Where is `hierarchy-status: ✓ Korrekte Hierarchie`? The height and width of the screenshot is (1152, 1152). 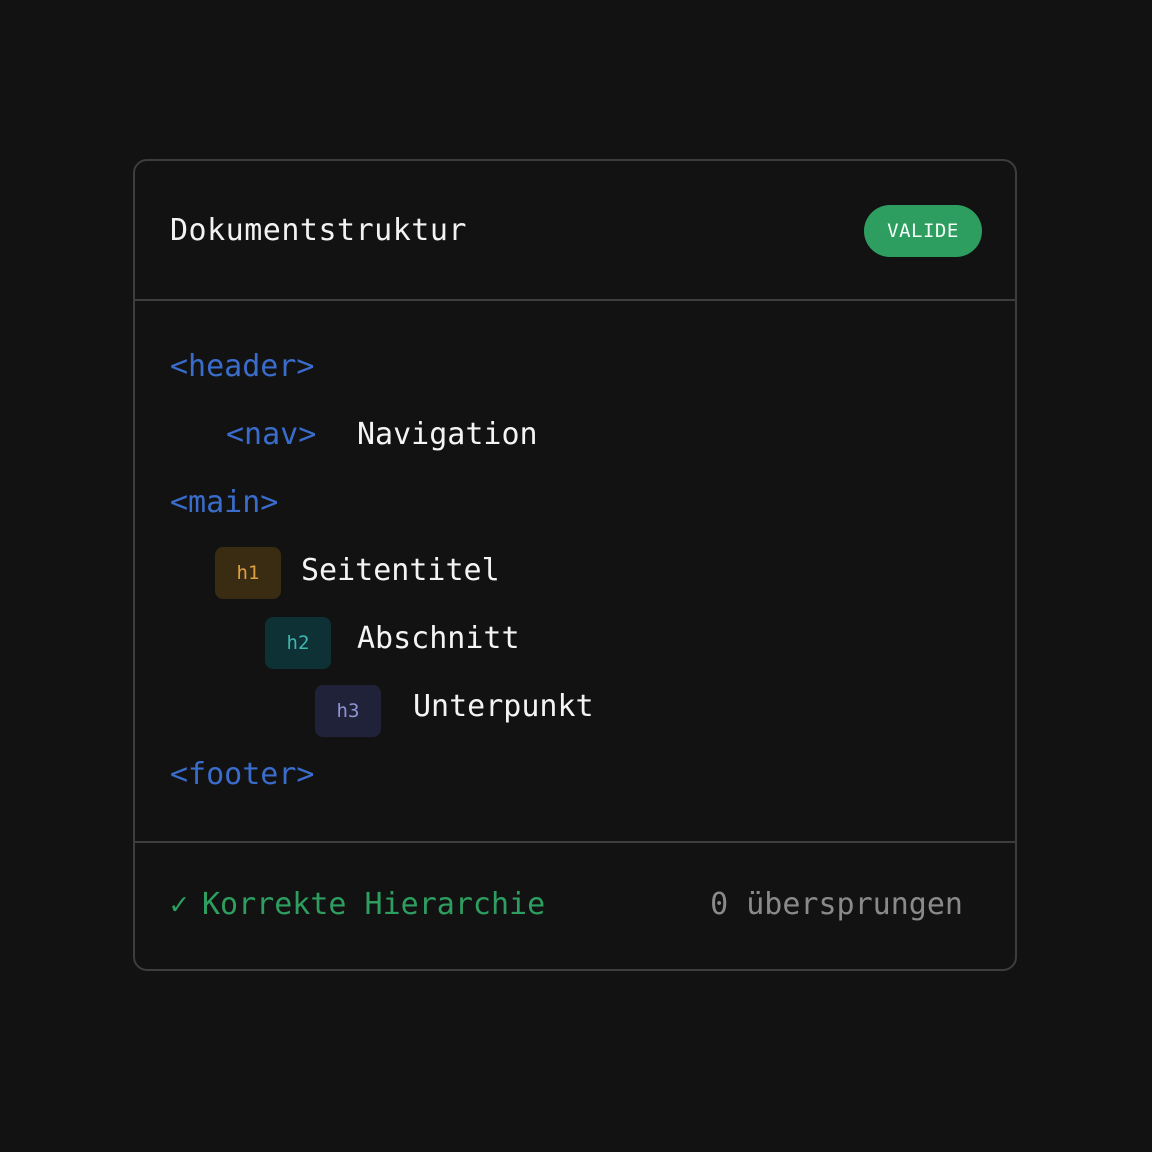
hierarchy-status: ✓ Korrekte Hierarchie is located at coordinates (357, 905).